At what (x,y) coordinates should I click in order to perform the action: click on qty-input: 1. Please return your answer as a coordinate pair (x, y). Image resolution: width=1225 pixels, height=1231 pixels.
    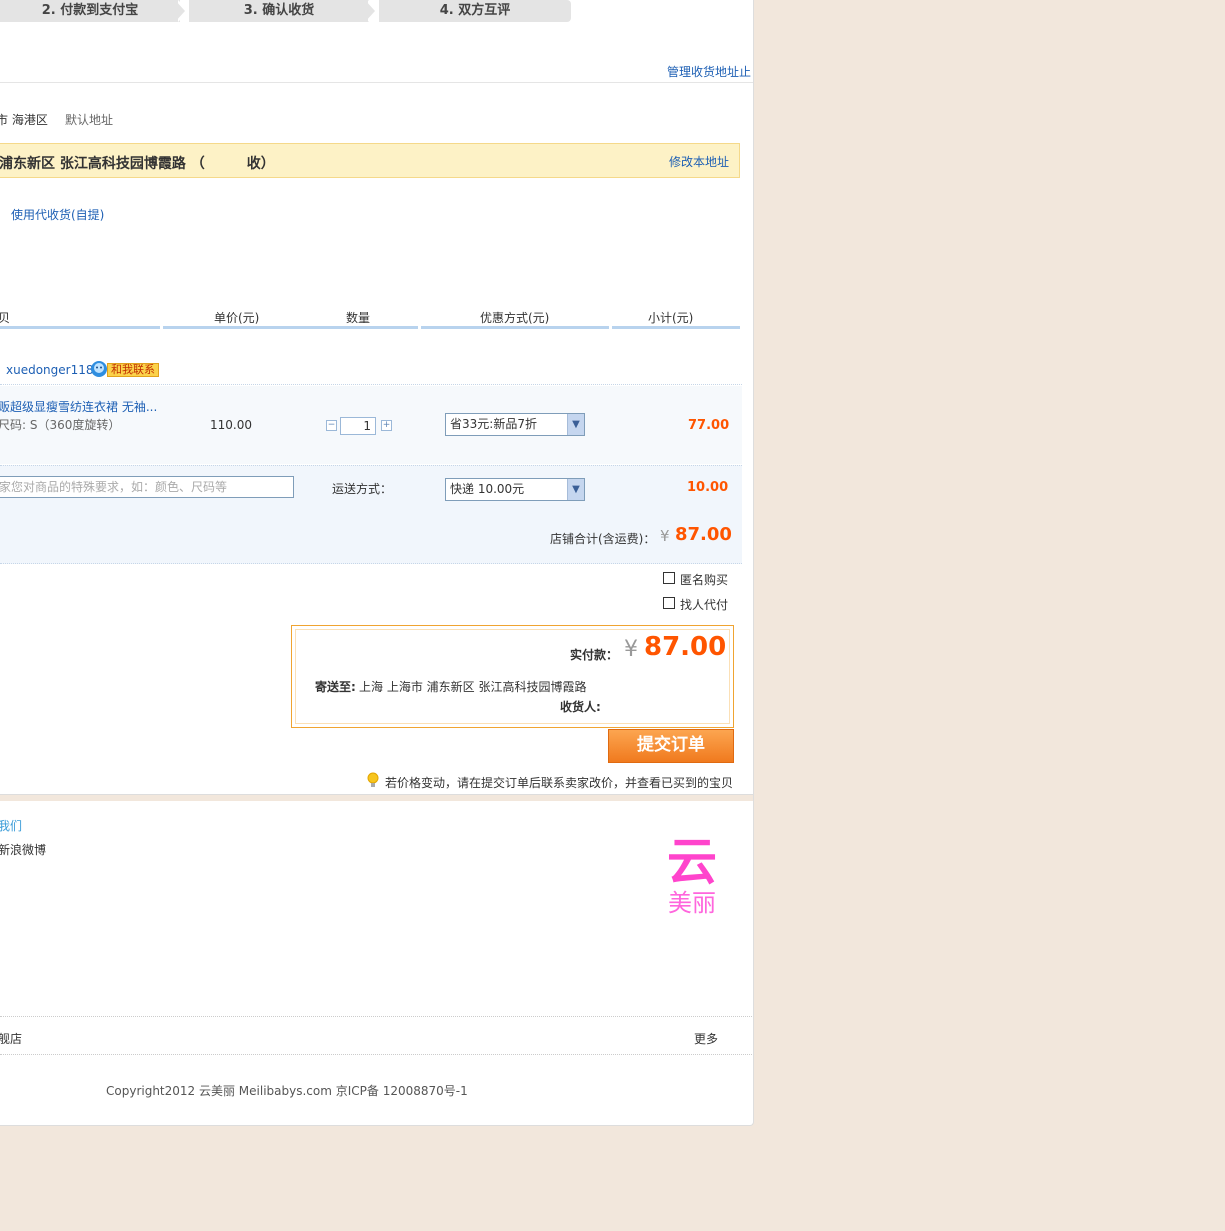
    Looking at the image, I should click on (358, 426).